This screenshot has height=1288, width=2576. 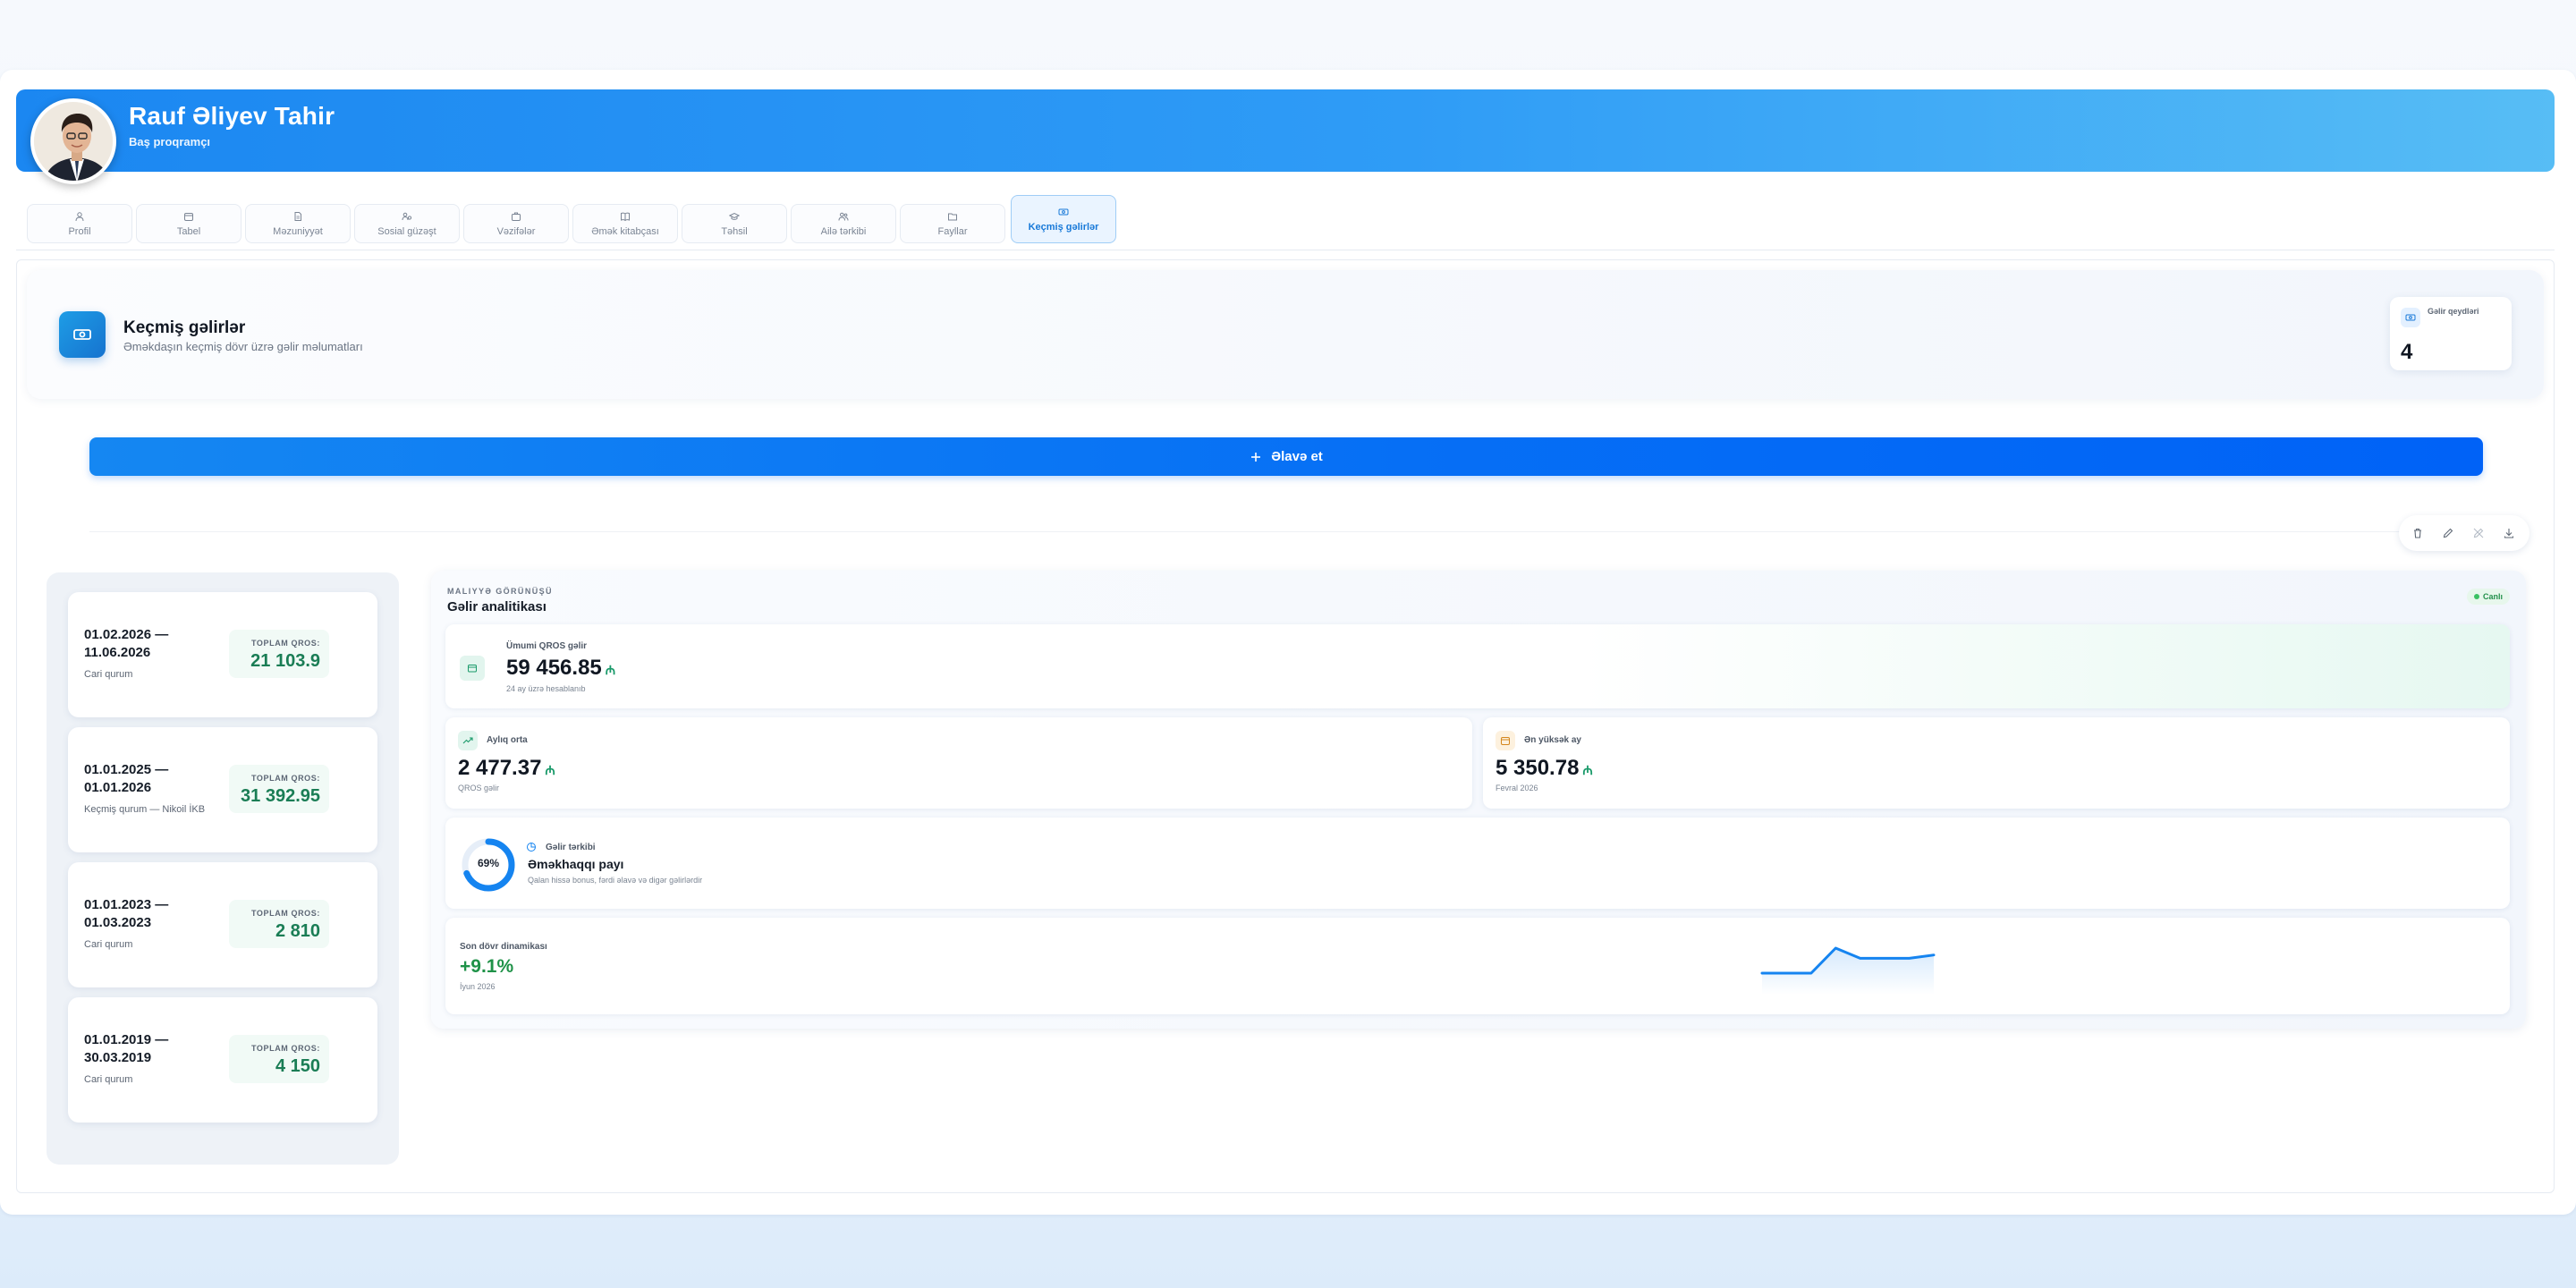 I want to click on delete-button, so click(x=2418, y=533).